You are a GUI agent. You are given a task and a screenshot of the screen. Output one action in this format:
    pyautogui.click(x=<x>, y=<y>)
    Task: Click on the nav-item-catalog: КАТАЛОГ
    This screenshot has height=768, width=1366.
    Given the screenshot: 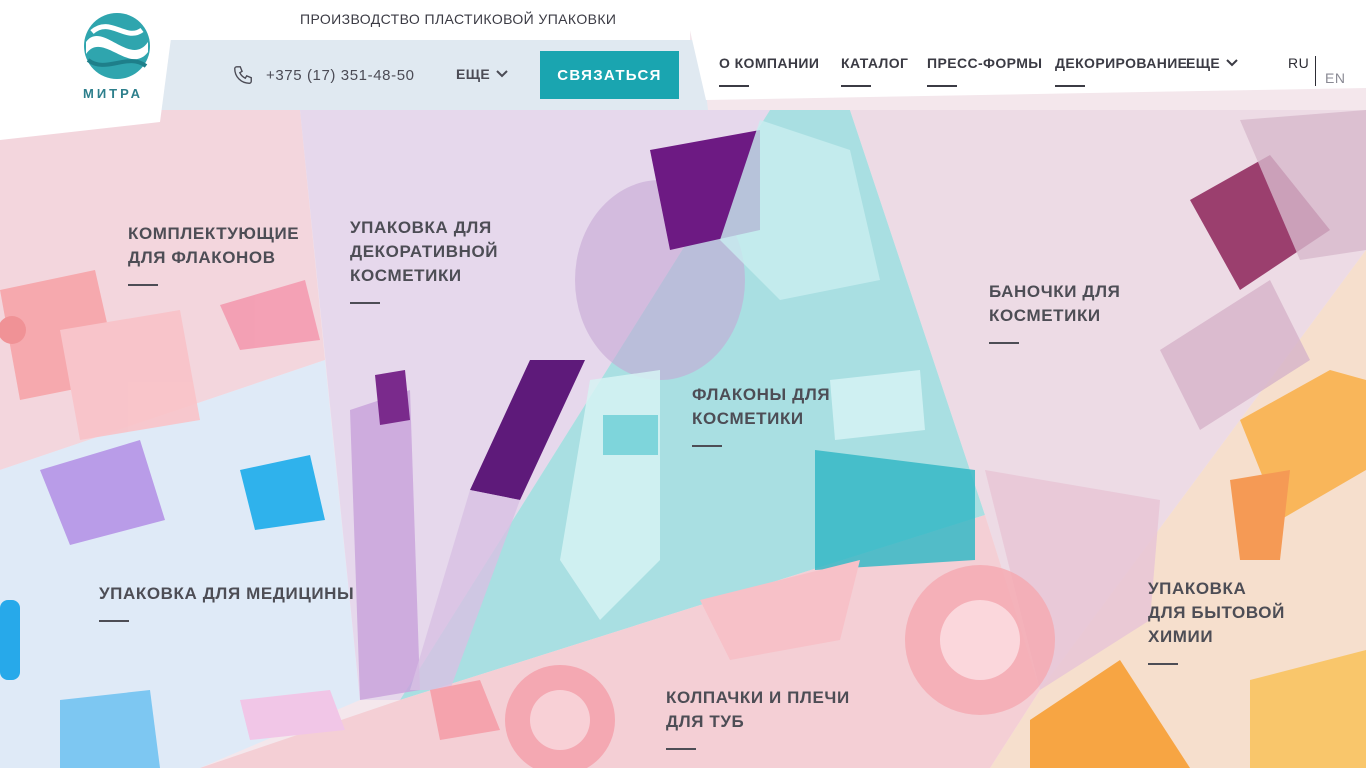 What is the action you would take?
    pyautogui.click(x=874, y=71)
    